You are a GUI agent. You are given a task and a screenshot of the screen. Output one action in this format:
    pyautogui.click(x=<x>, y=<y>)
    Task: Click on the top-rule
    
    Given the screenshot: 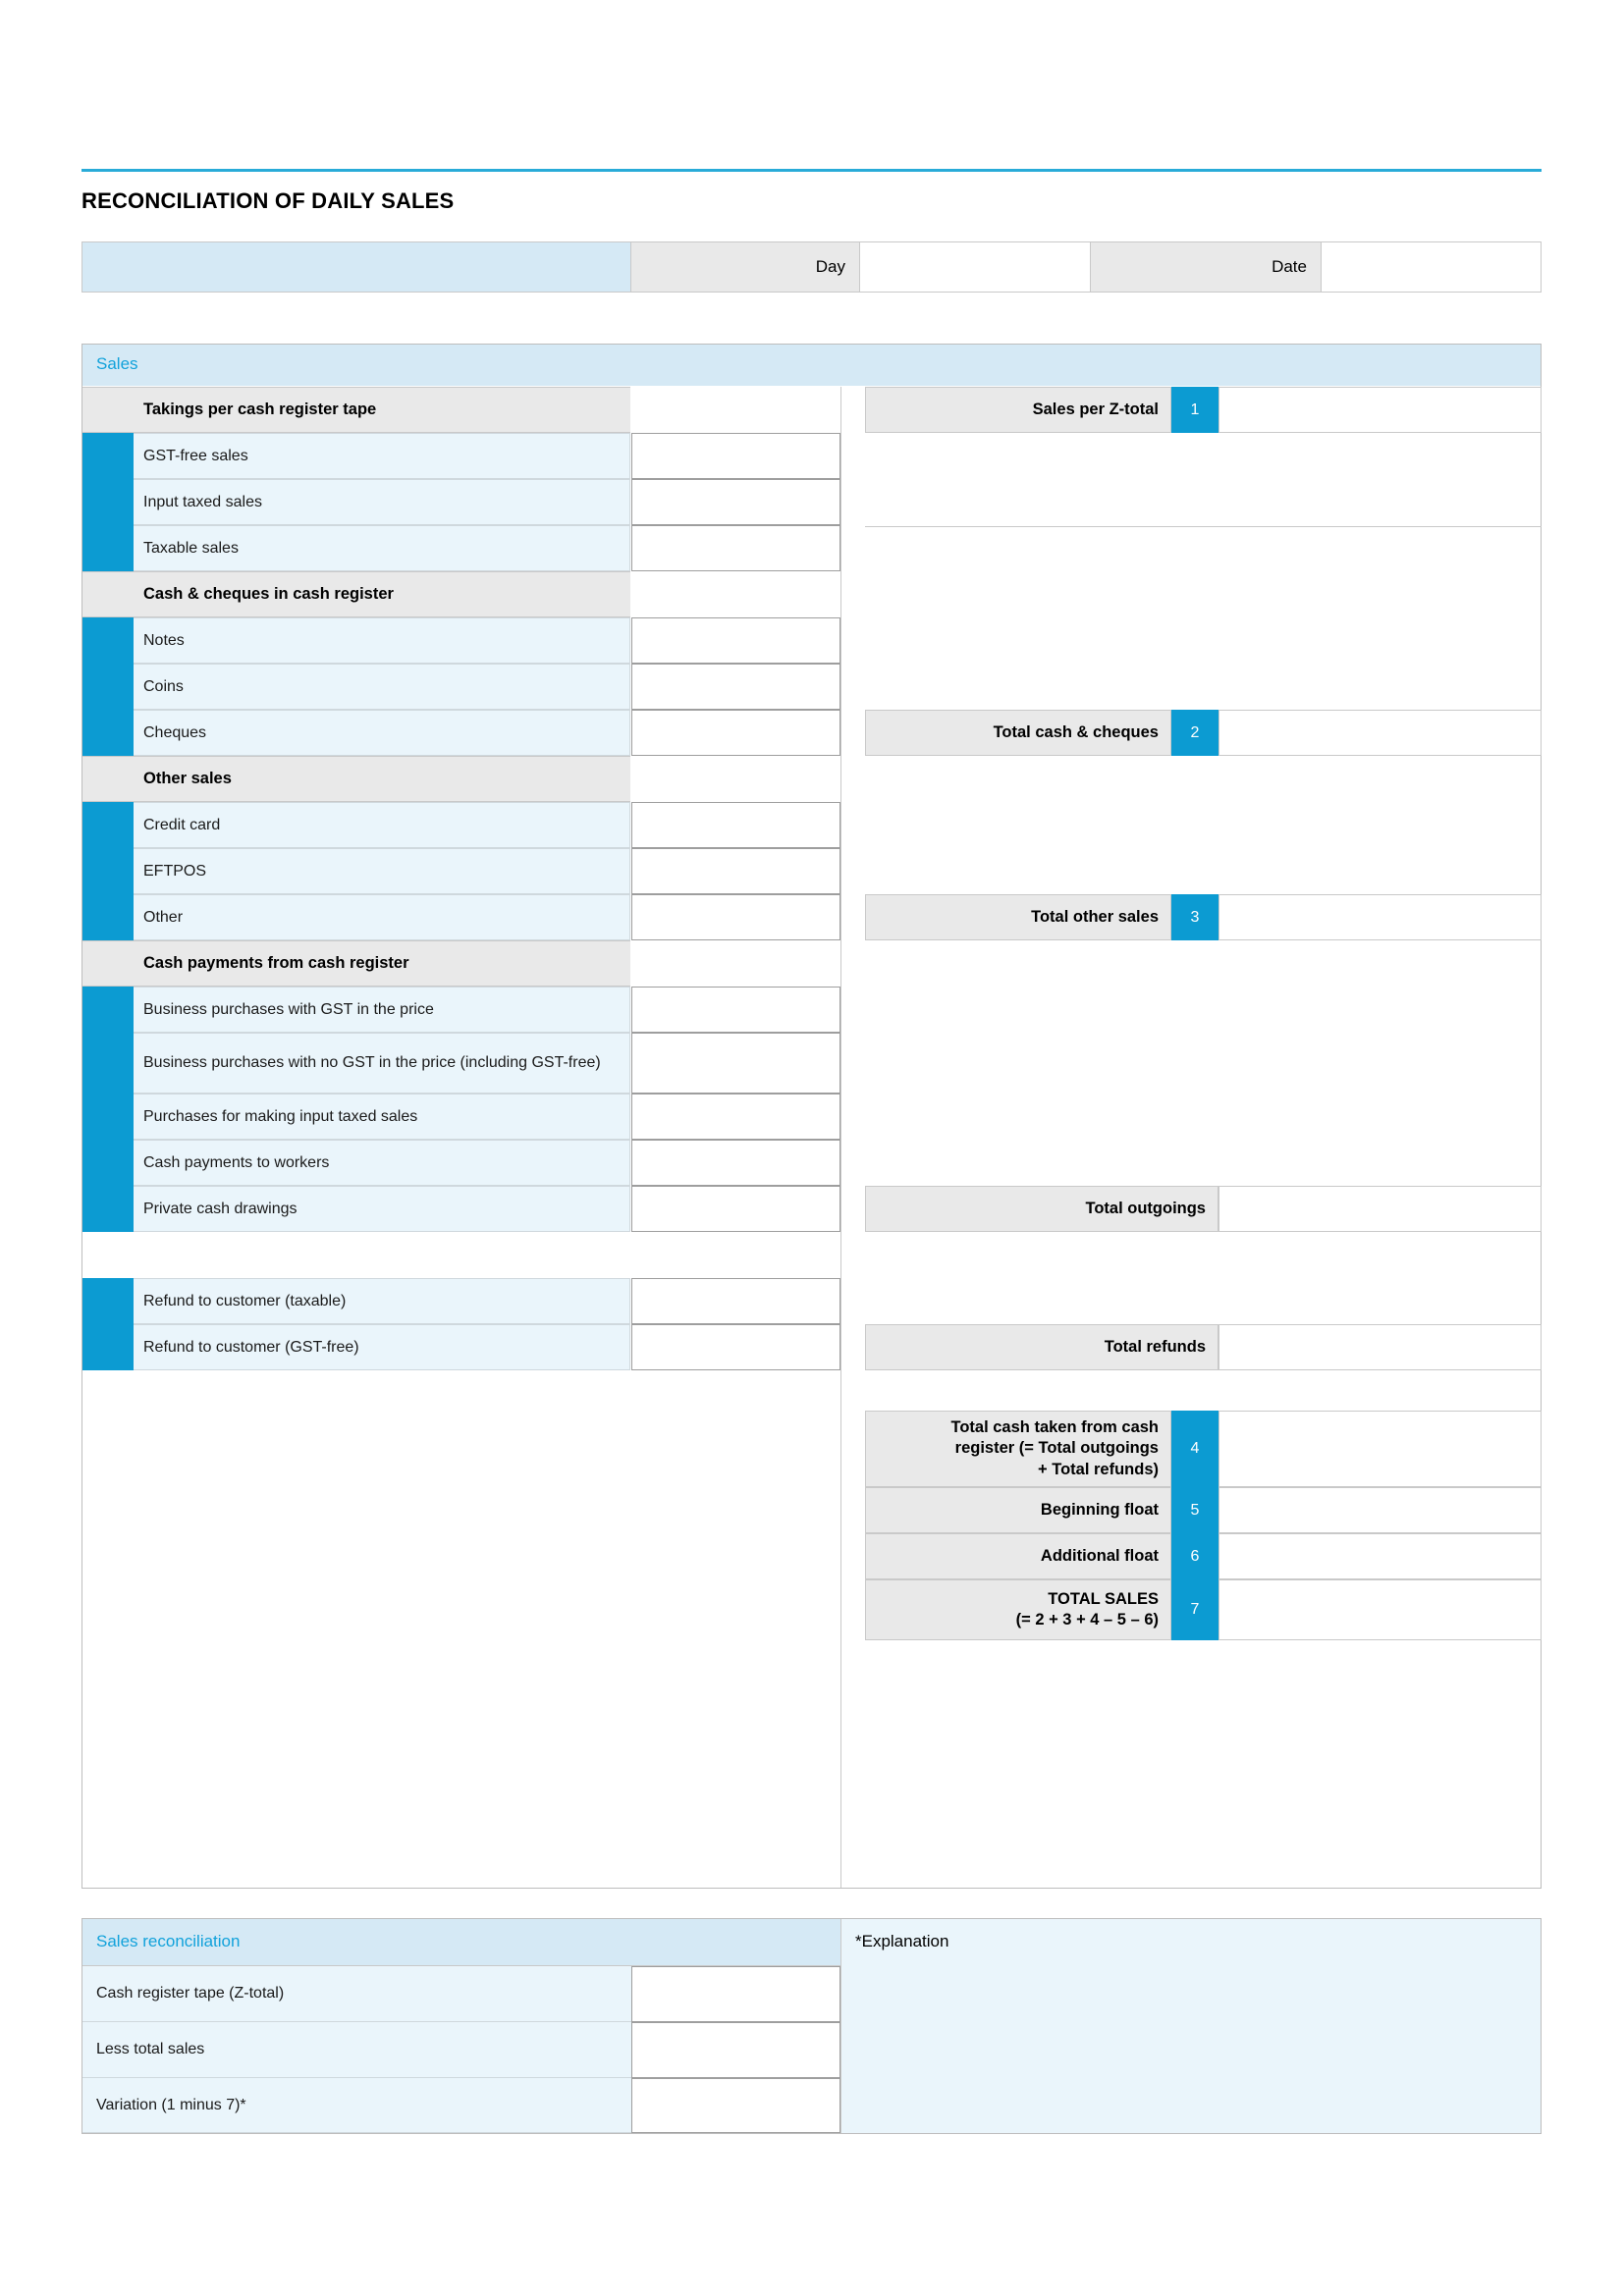 What is the action you would take?
    pyautogui.click(x=811, y=170)
    